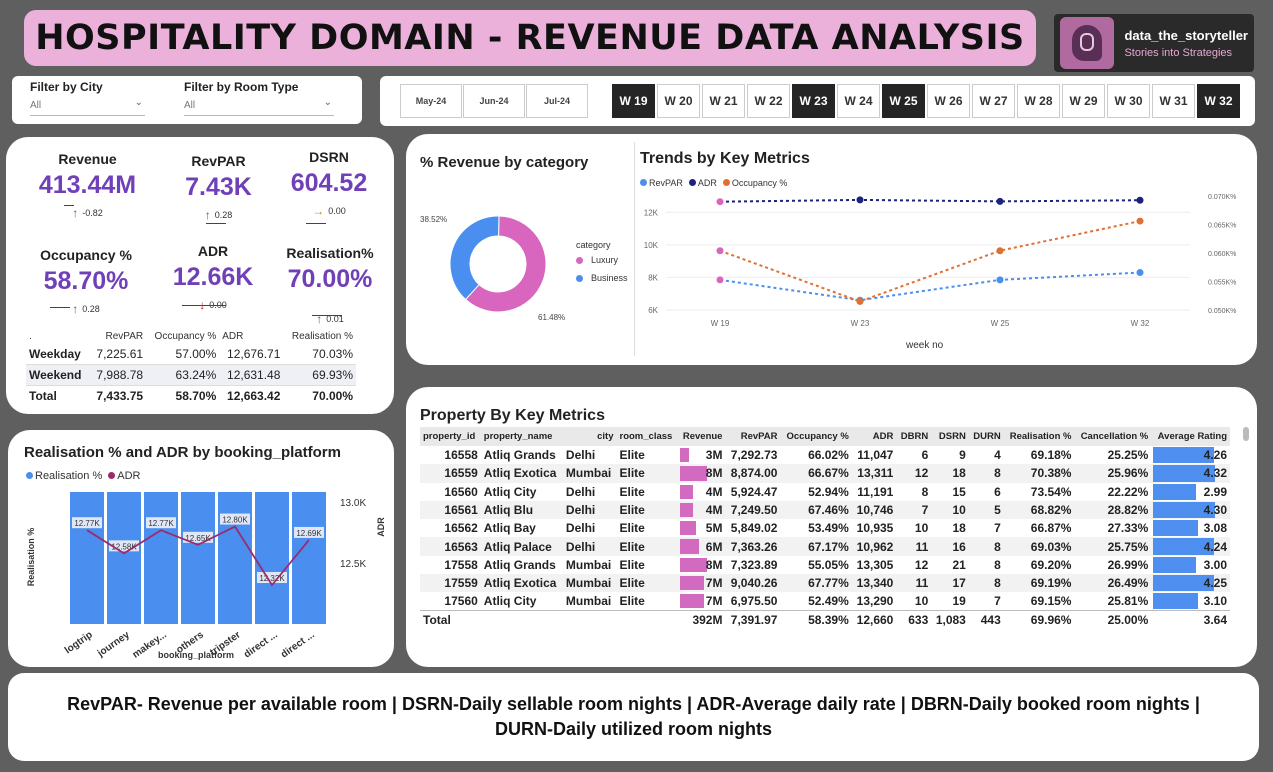 Image resolution: width=1273 pixels, height=772 pixels. What do you see at coordinates (91, 309) in the screenshot?
I see `kpi-delta: 0.28` at bounding box center [91, 309].